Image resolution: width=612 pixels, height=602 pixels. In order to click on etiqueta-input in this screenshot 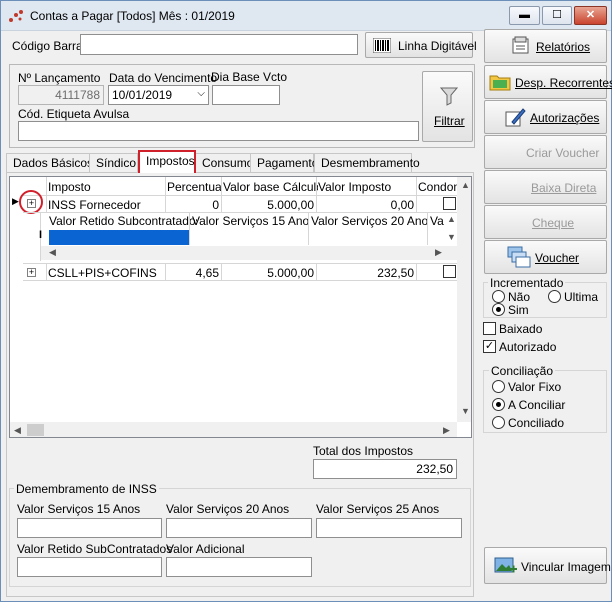, I will do `click(218, 131)`.